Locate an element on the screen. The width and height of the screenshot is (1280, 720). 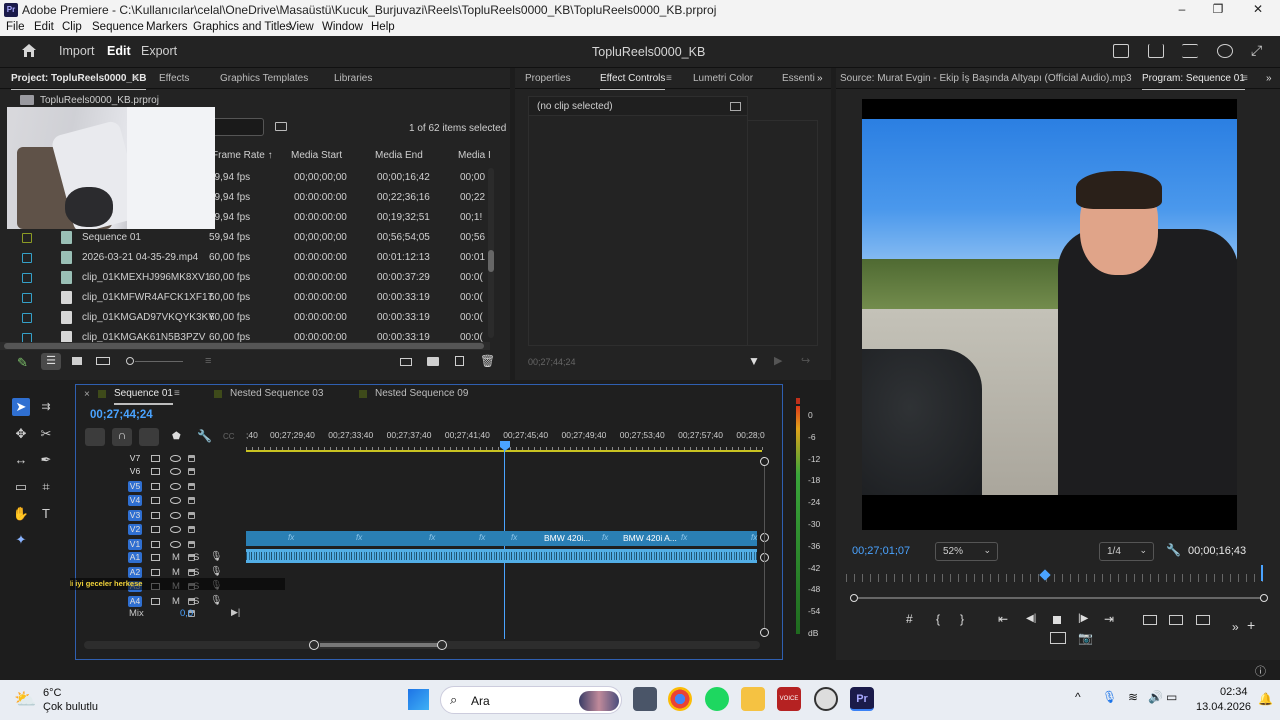
video-track-header: V4 is located at coordinates (161, 500).